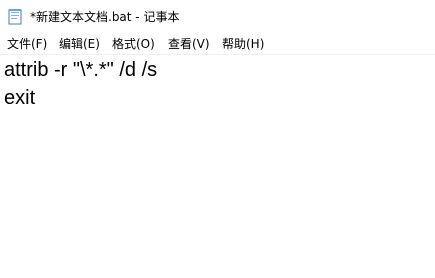 This screenshot has width=435, height=278. I want to click on editor-line-1: attrib -r "\*.*" /d /s, so click(80, 70).